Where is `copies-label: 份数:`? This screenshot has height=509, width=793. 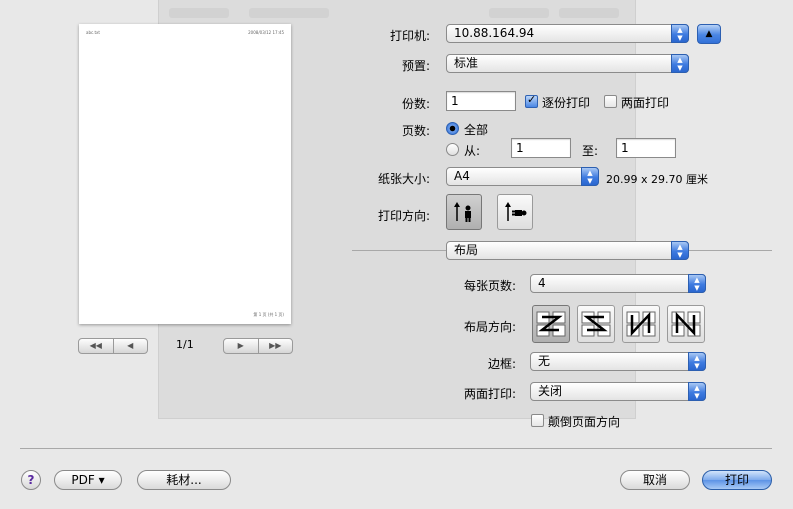 copies-label: 份数: is located at coordinates (415, 104).